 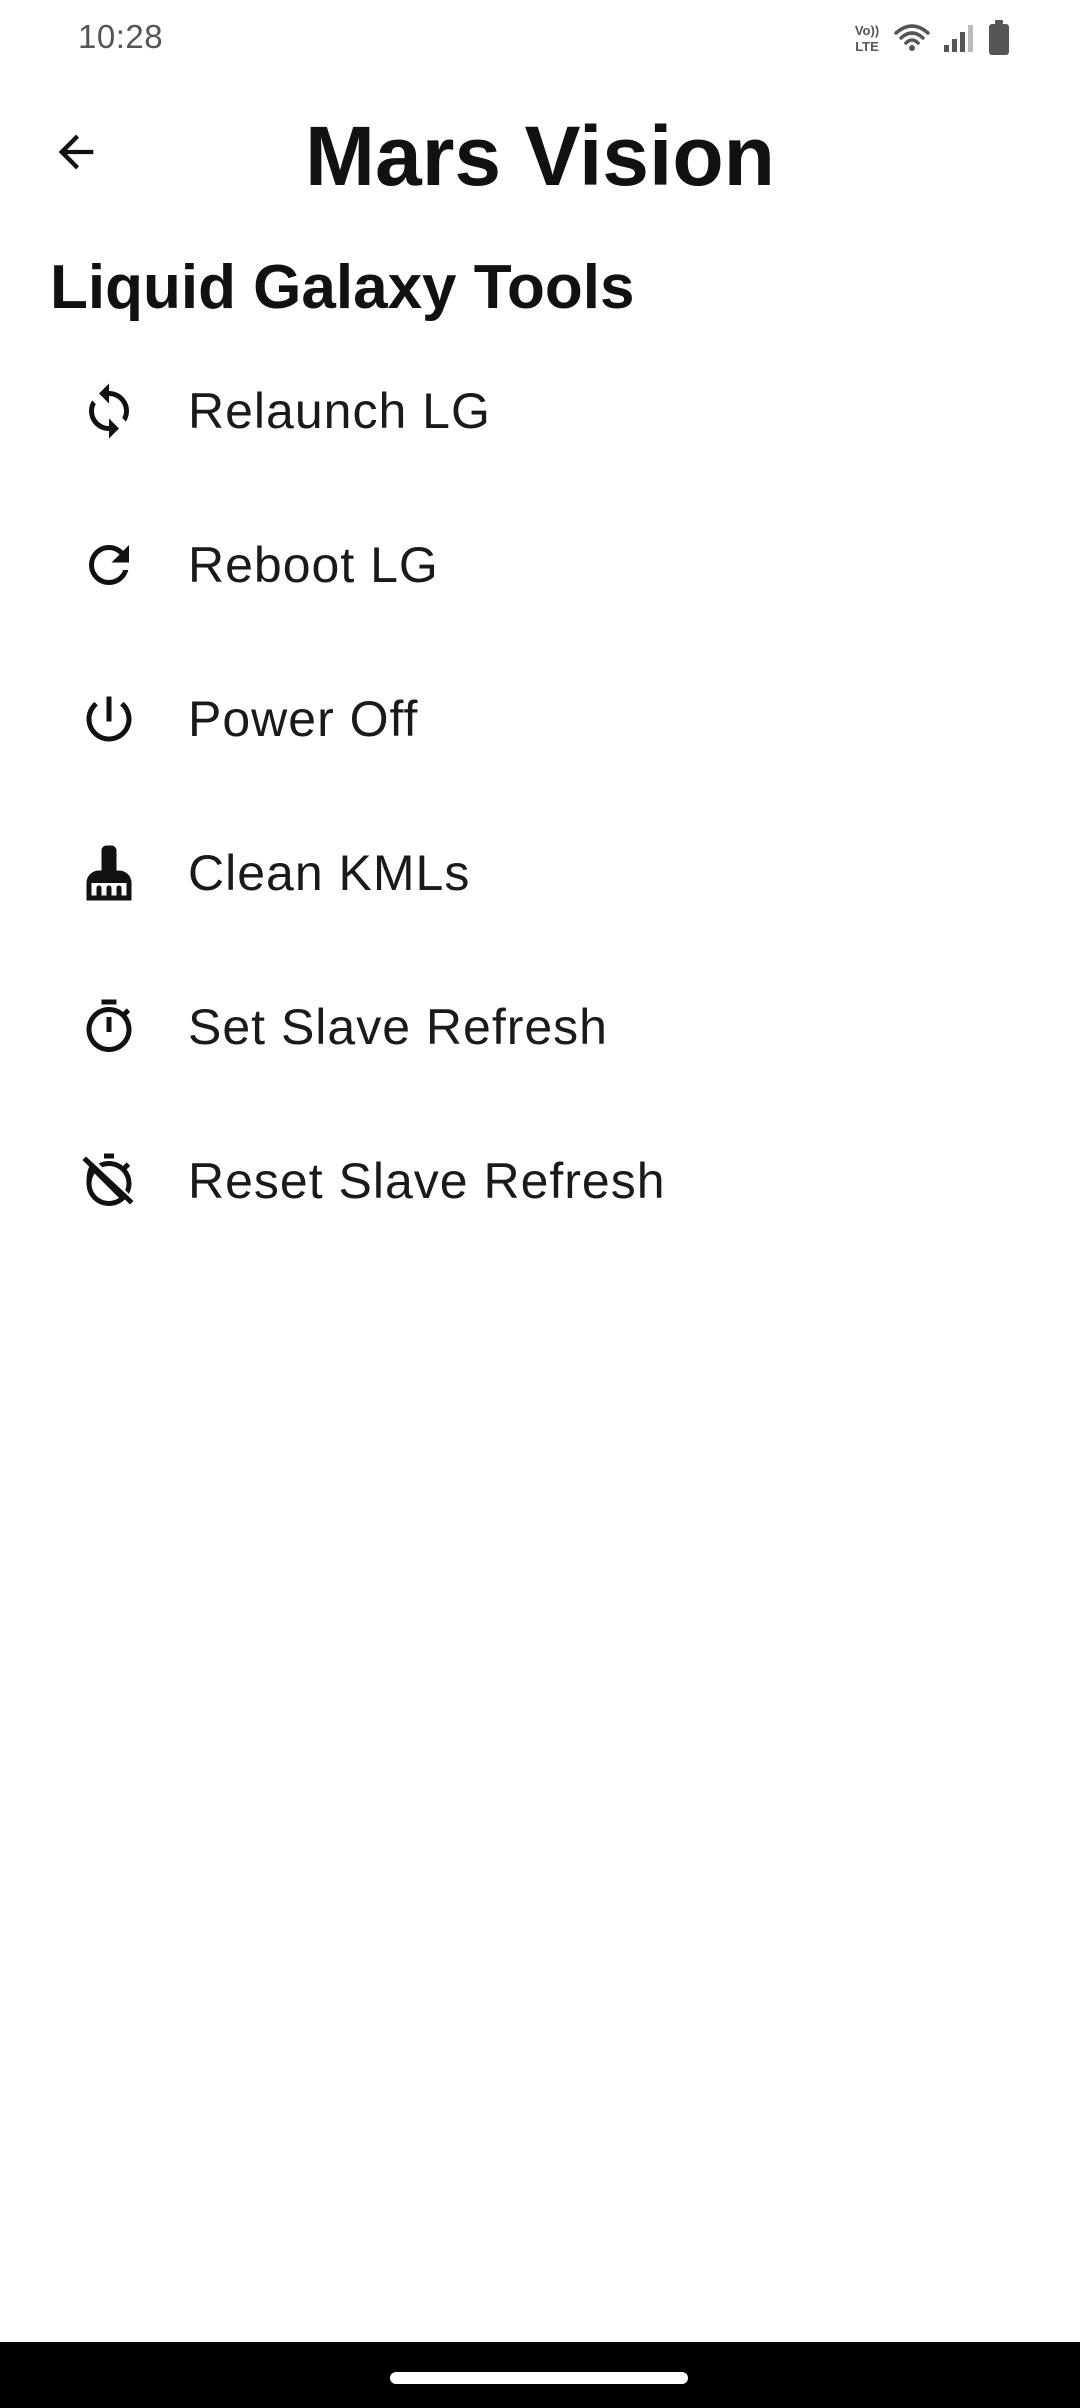 I want to click on volte-icon: Vo)) LTE, so click(x=867, y=38).